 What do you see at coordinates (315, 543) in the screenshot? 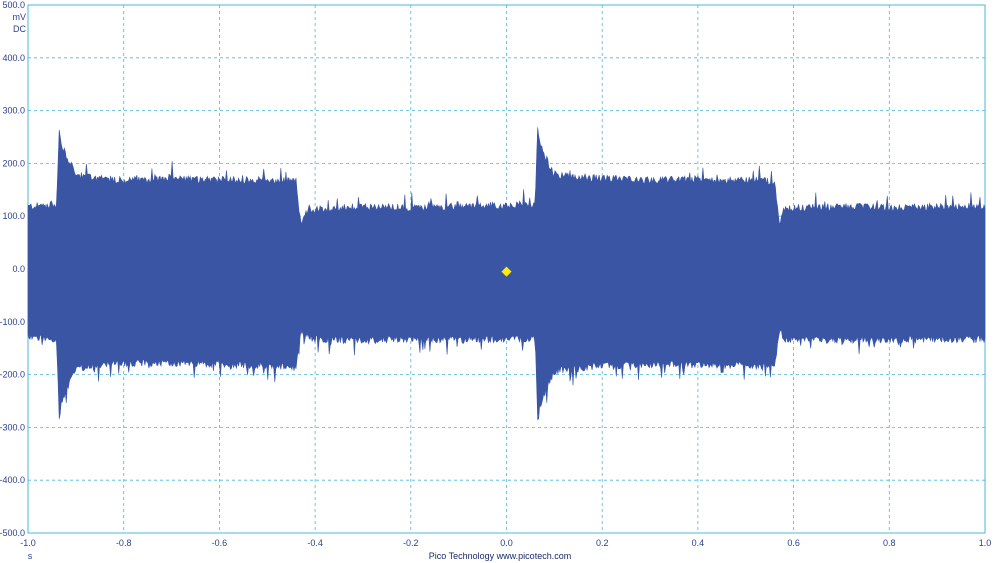
I see `x-tick-label: -0.4` at bounding box center [315, 543].